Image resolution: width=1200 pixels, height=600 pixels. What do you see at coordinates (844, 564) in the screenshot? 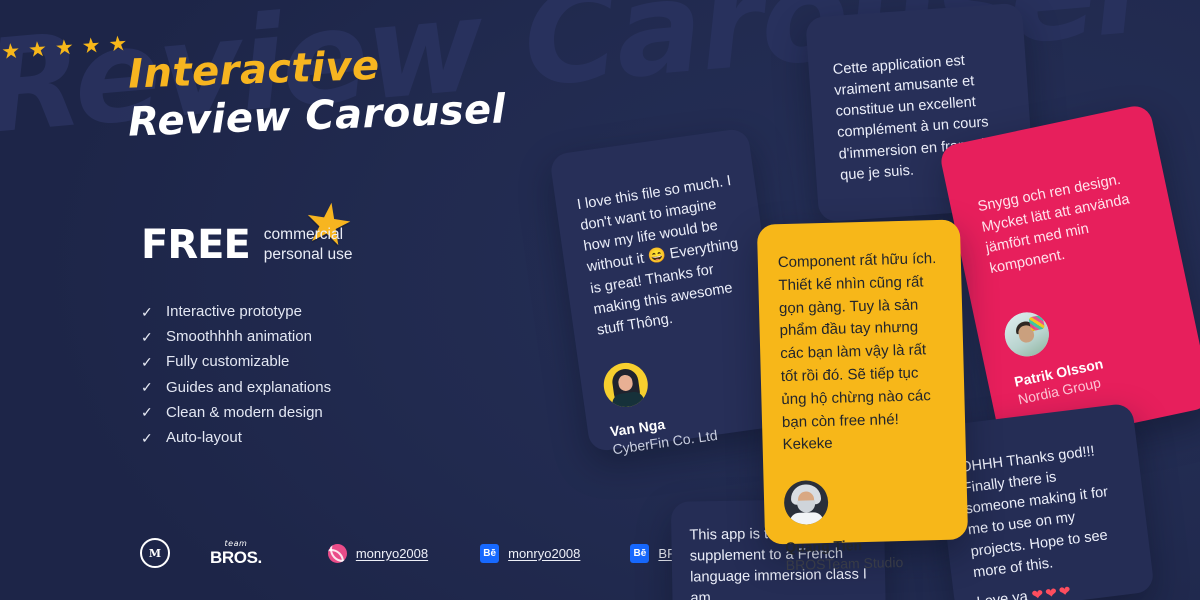
I see `reviewer-role: BROSTeam Studio` at bounding box center [844, 564].